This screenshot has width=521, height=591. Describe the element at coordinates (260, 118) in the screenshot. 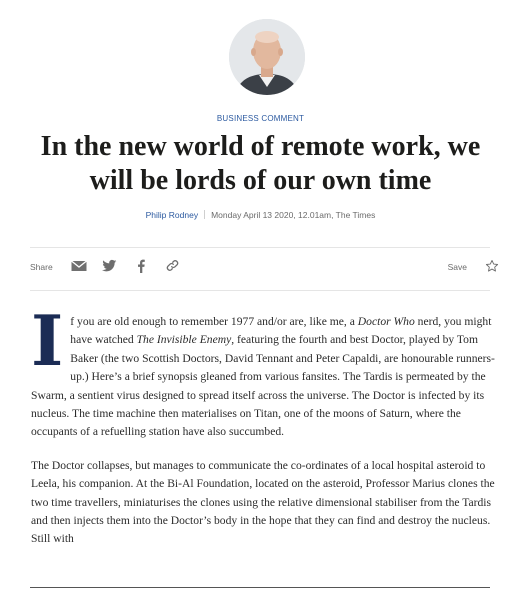

I see `section-kicker: BUSINESS COMMENT` at that location.